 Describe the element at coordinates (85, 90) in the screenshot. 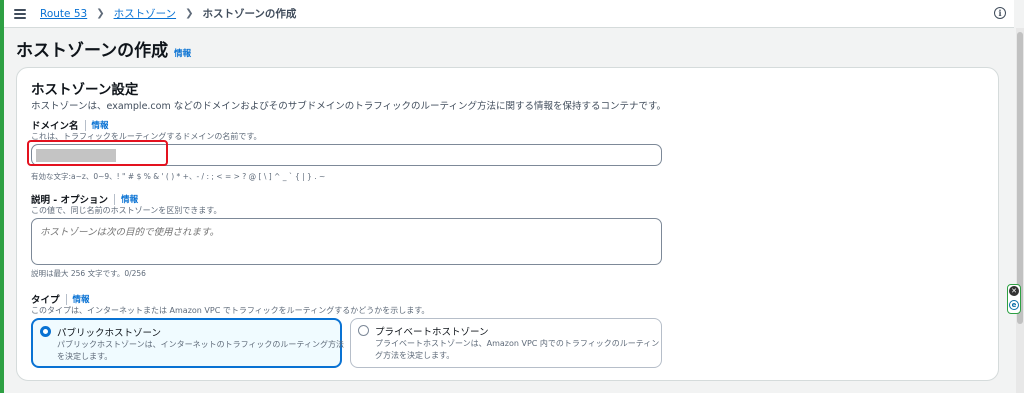

I see `section-title: ホストゾーン設定` at that location.